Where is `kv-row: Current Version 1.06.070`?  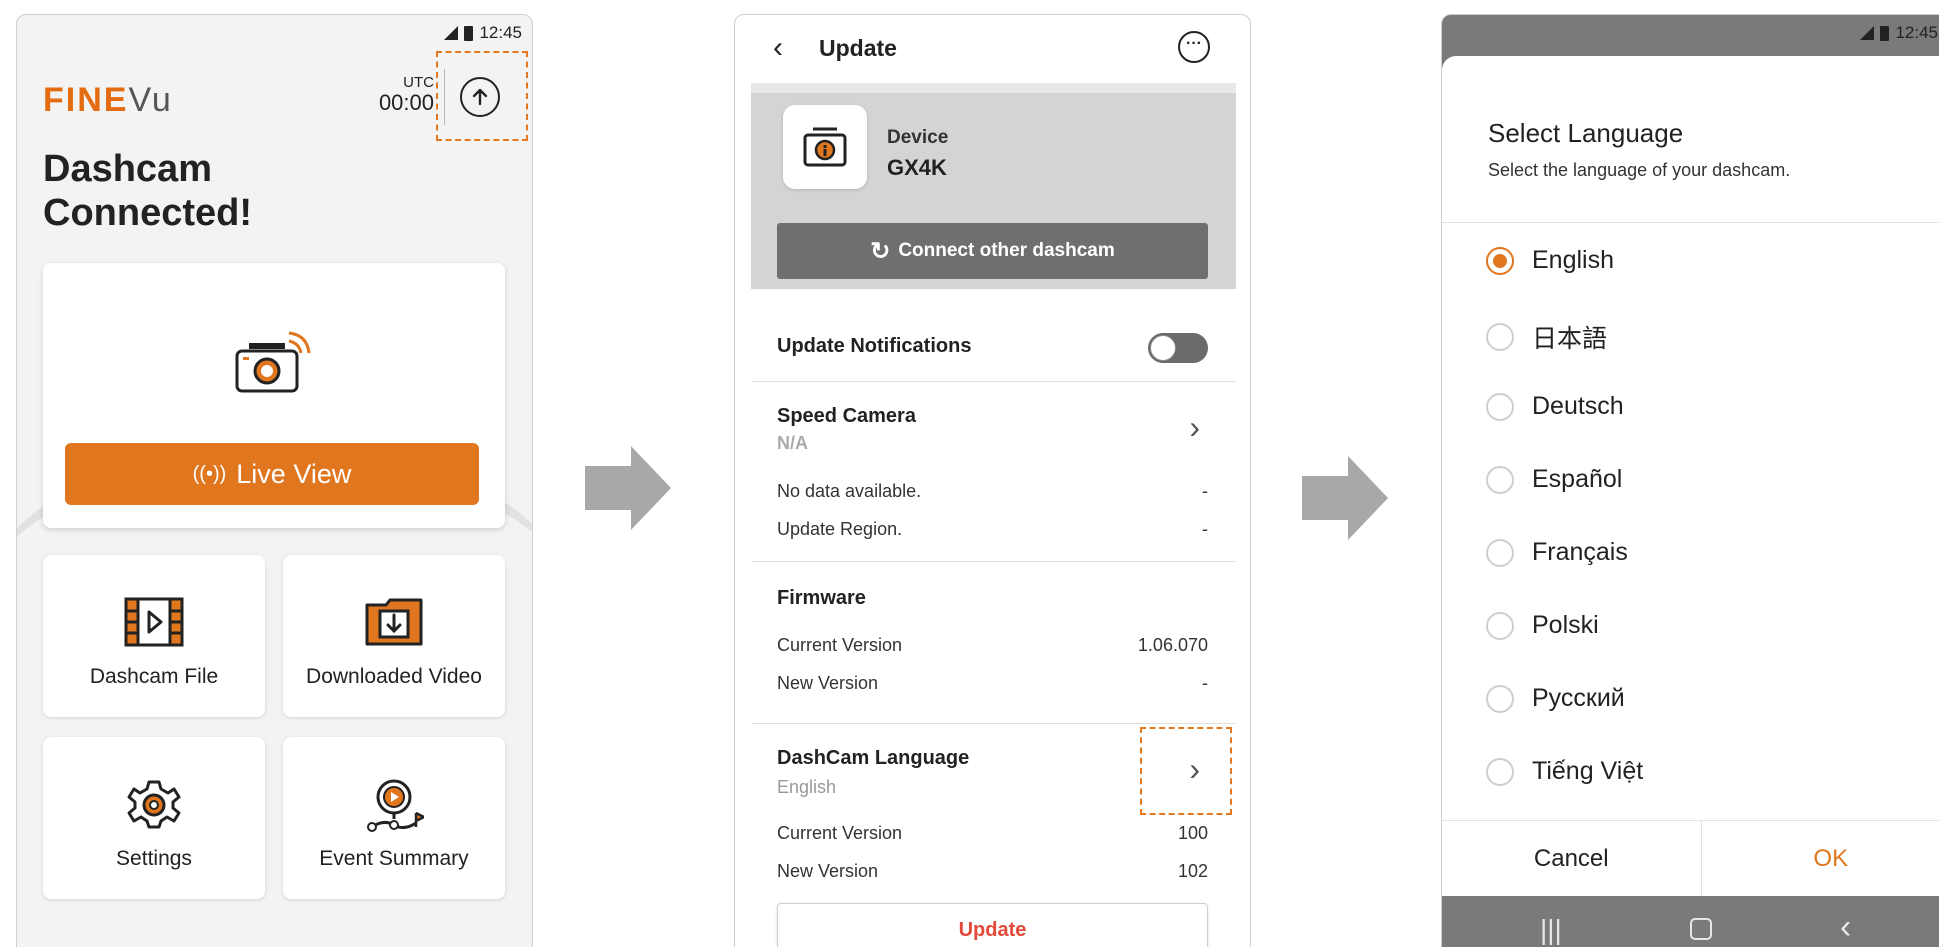 kv-row: Current Version 1.06.070 is located at coordinates (992, 645).